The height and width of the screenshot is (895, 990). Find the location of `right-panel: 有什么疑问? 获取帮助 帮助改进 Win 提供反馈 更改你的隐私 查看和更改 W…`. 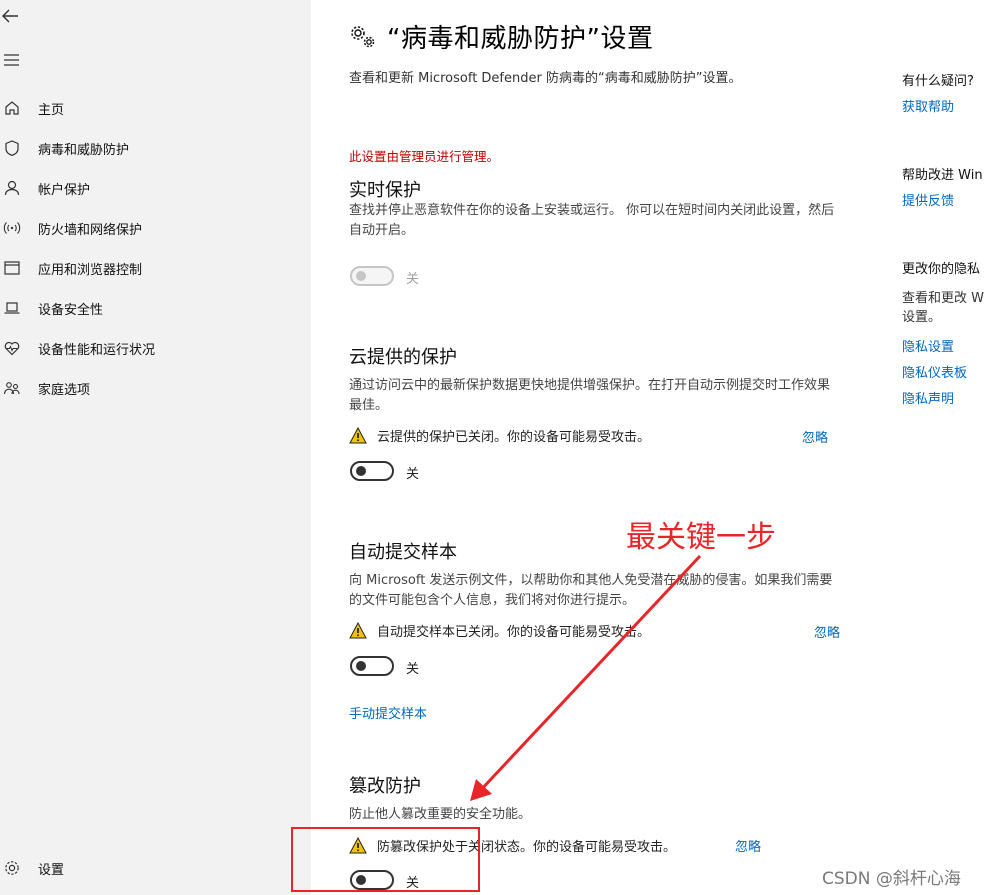

right-panel: 有什么疑问? 获取帮助 帮助改进 Win 提供反馈 更改你的隐私 查看和更改 W… is located at coordinates (940, 447).